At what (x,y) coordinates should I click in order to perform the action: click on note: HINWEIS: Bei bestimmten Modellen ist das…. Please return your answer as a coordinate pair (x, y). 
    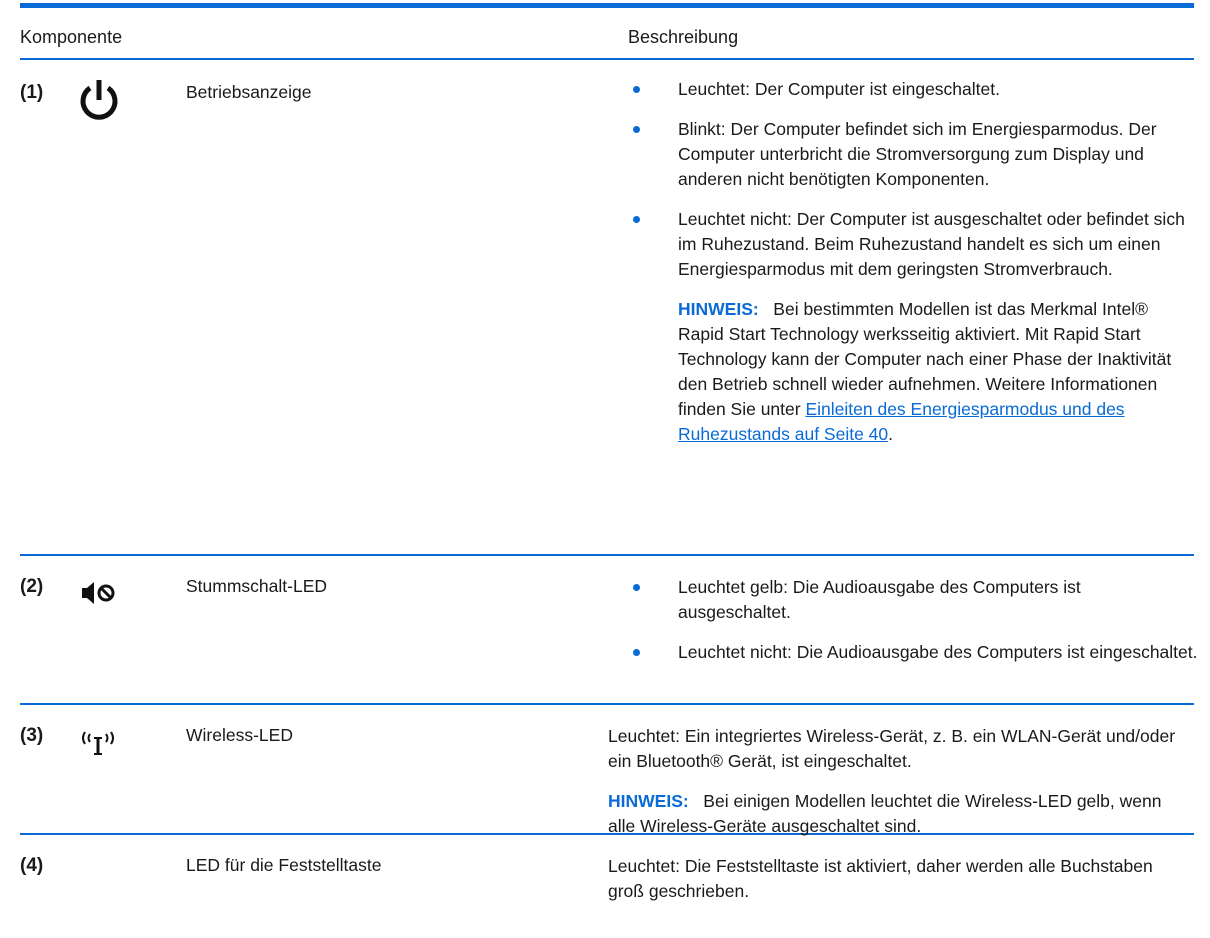
    Looking at the image, I should click on (925, 371).